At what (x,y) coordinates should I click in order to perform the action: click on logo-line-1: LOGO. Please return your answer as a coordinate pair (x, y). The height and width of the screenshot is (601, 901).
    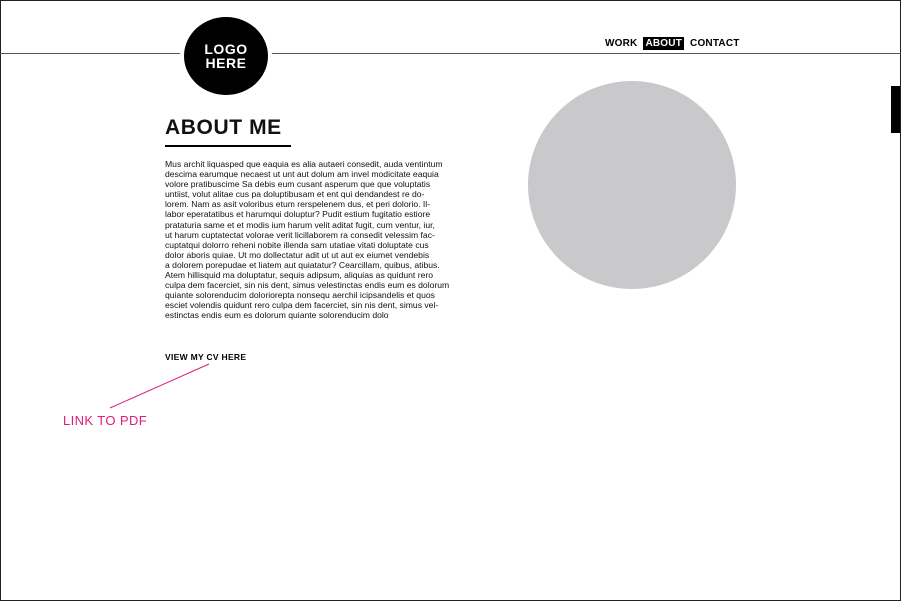
    Looking at the image, I should click on (226, 49).